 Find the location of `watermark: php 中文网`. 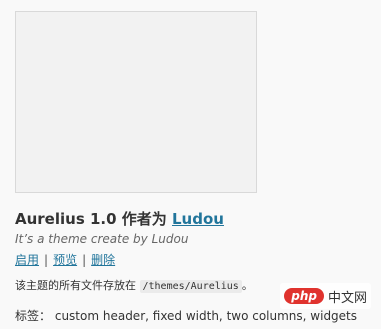

watermark: php 中文网 is located at coordinates (325, 296).